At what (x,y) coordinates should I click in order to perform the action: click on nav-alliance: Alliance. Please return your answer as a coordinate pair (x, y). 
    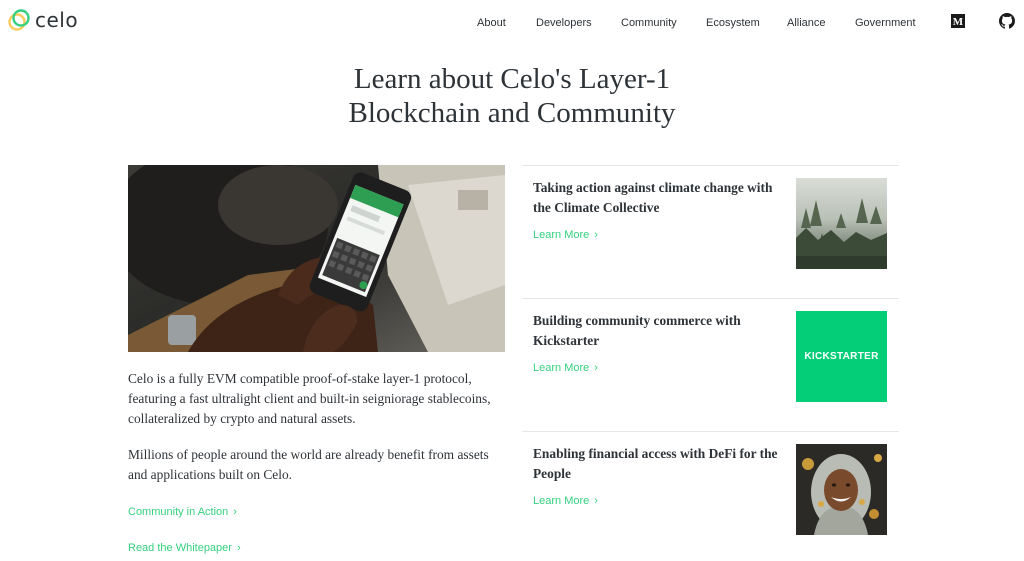
    Looking at the image, I should click on (806, 23).